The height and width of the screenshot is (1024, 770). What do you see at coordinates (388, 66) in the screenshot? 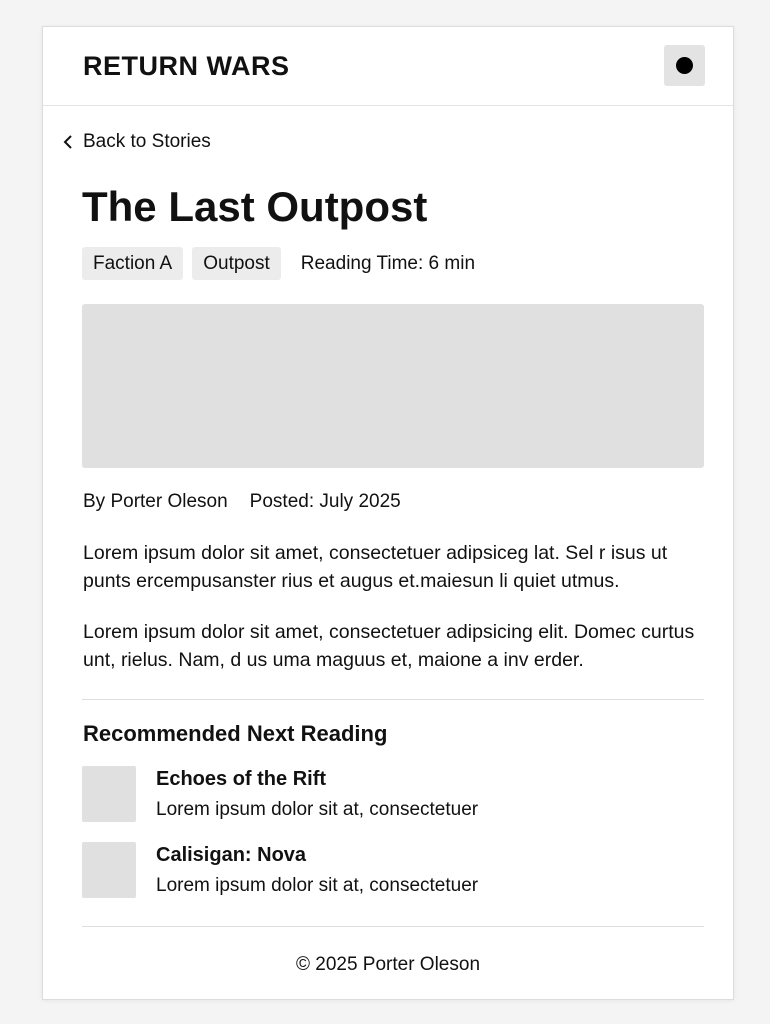
I see `site-header: RETURN WARS` at bounding box center [388, 66].